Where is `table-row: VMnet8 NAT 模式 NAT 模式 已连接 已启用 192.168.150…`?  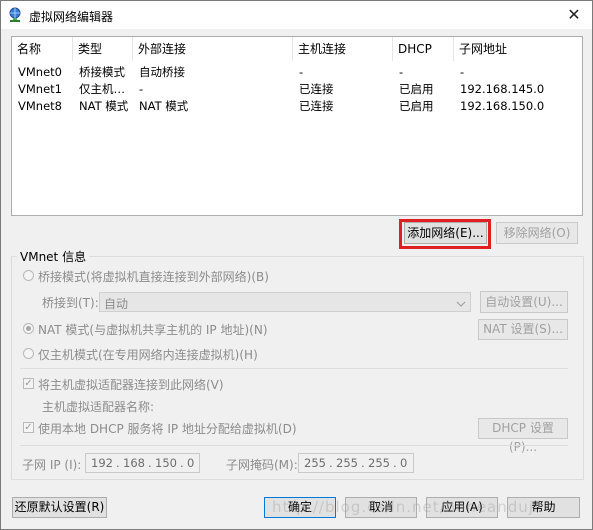
table-row: VMnet8 NAT 模式 NAT 模式 已连接 已启用 192.168.150… is located at coordinates (297, 106).